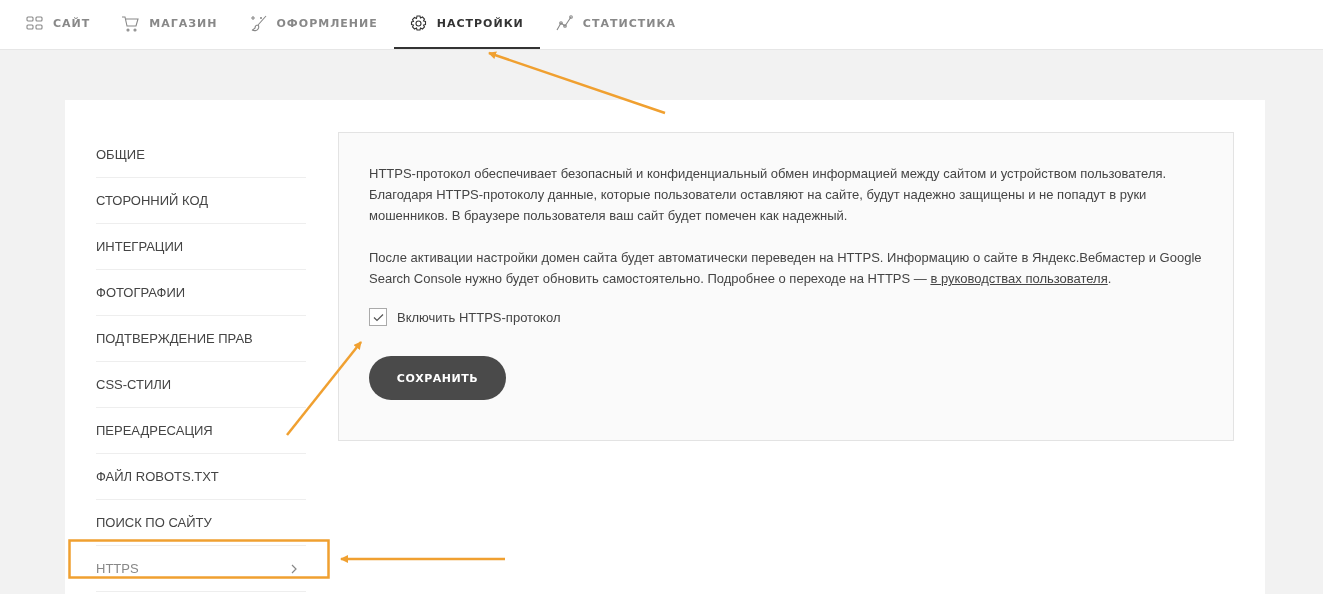 This screenshot has width=1323, height=594. Describe the element at coordinates (131, 23) in the screenshot. I see `cart-icon` at that location.